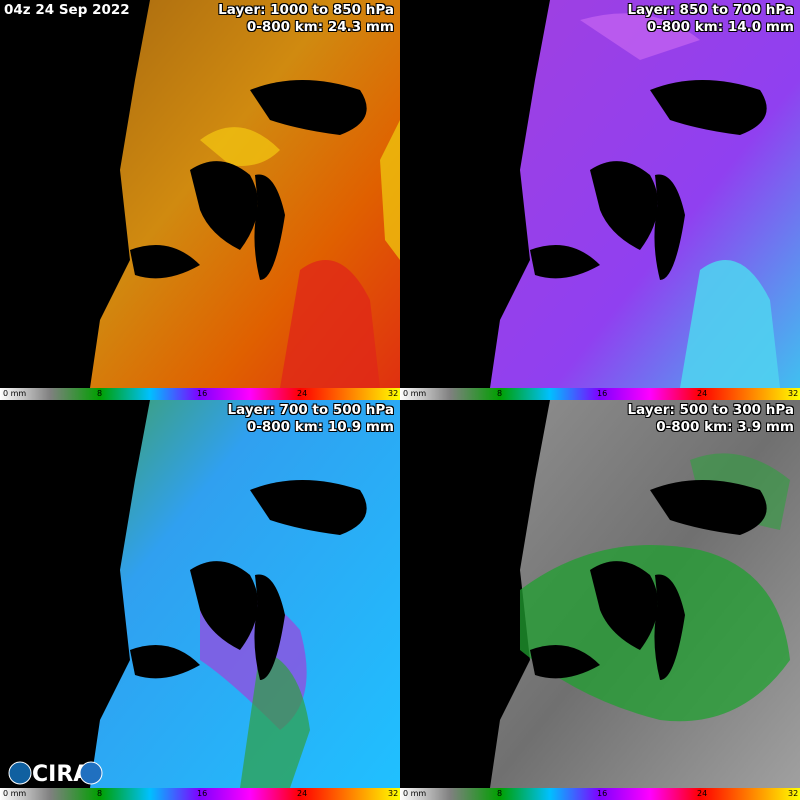 Image resolution: width=800 pixels, height=800 pixels. I want to click on panel-title: Layer: 850 to 700 hPa 0-800 km: 14.0 mm, so click(711, 19).